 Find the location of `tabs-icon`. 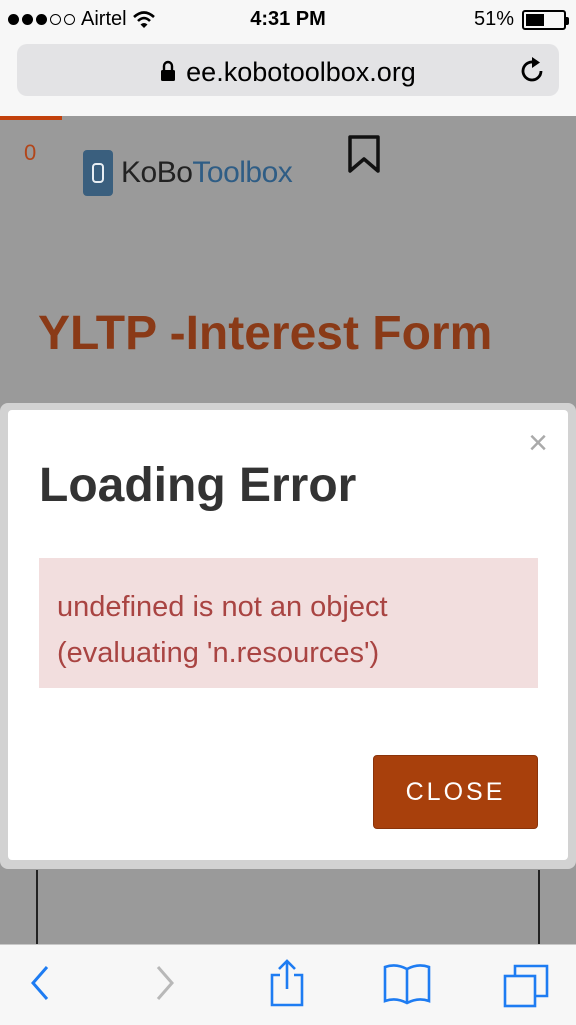

tabs-icon is located at coordinates (526, 986).